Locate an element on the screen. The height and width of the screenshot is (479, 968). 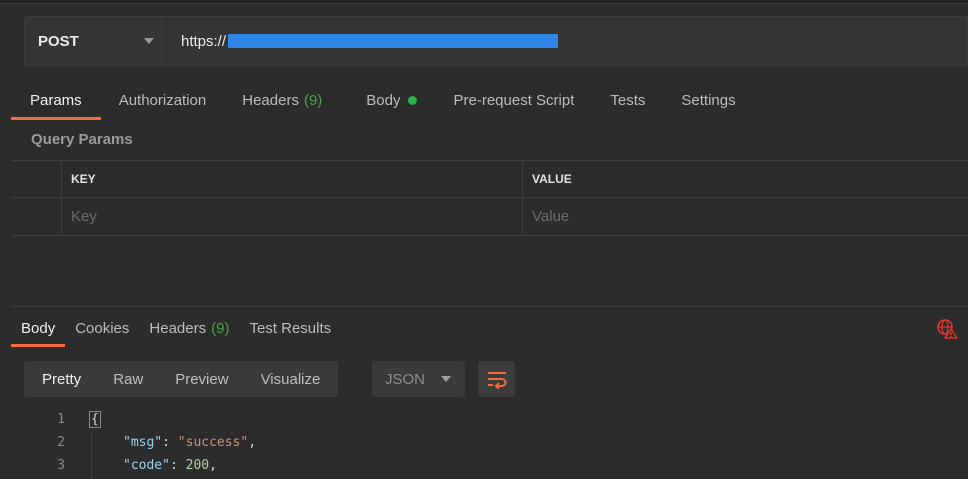
table-header-row: KEY VALUE is located at coordinates (489, 179).